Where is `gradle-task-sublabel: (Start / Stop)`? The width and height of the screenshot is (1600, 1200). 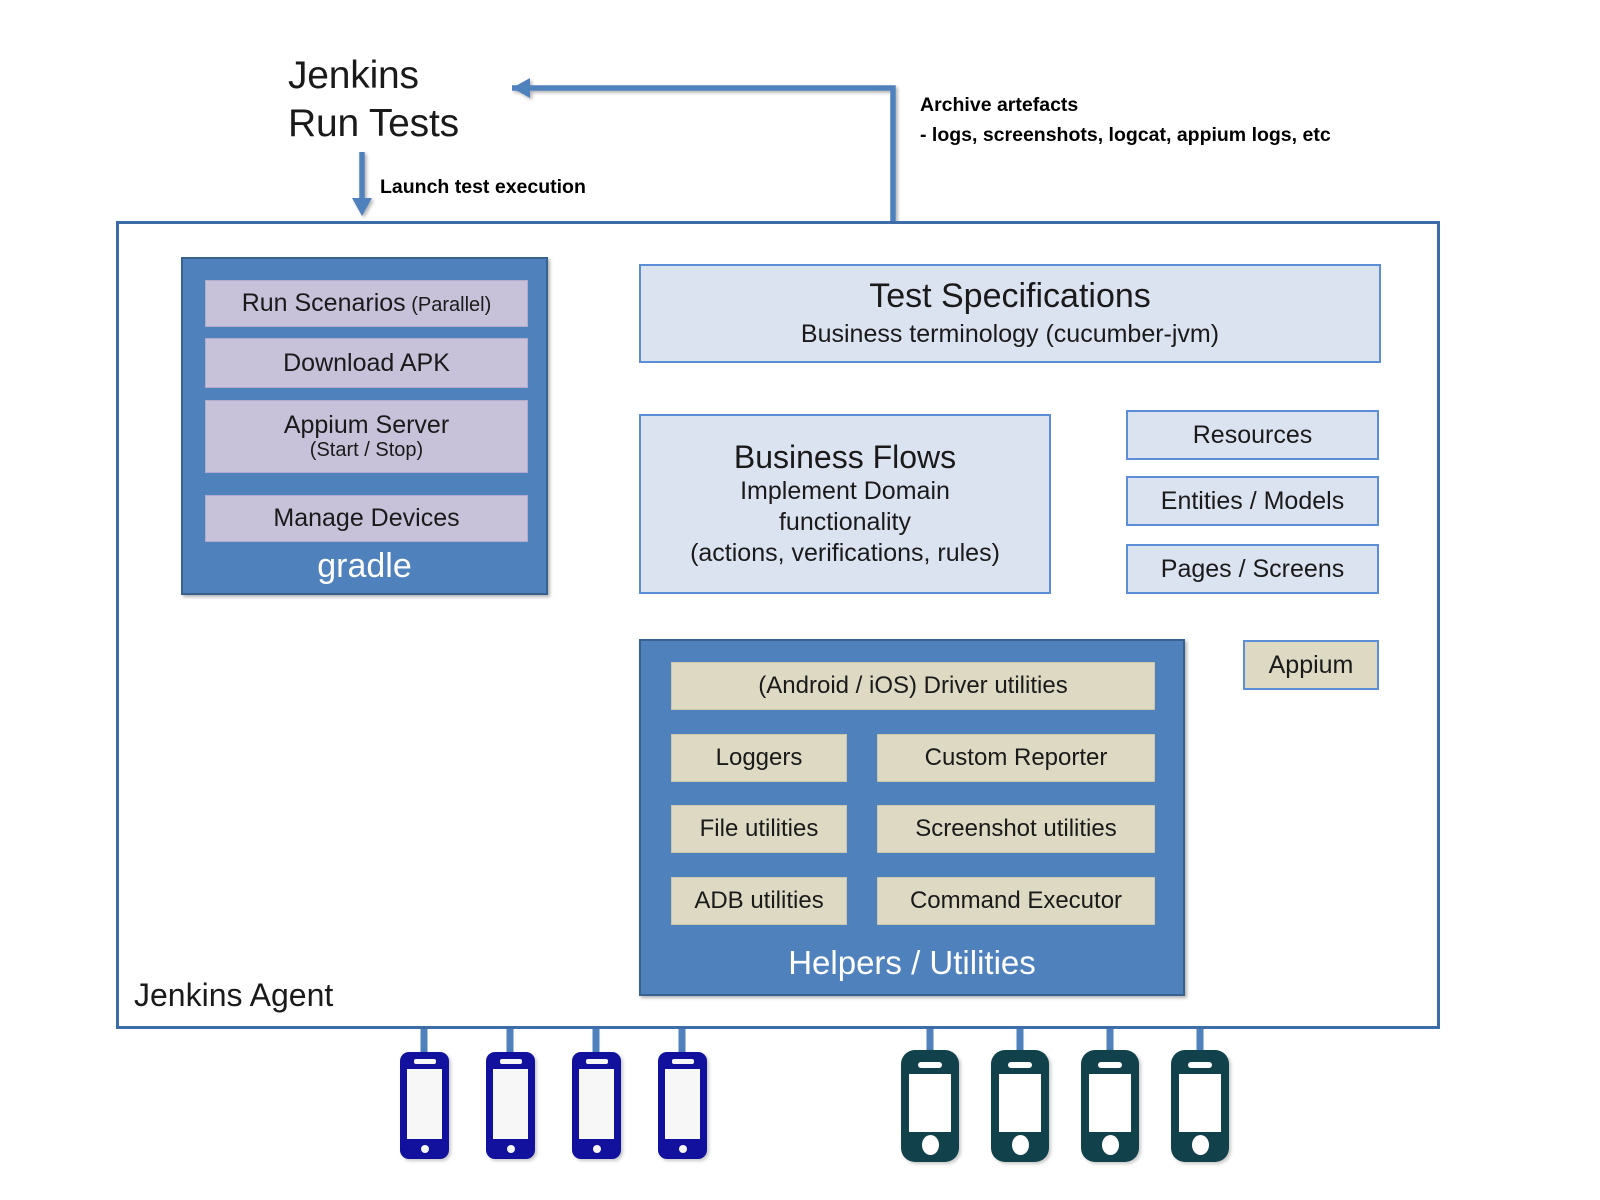 gradle-task-sublabel: (Start / Stop) is located at coordinates (366, 450).